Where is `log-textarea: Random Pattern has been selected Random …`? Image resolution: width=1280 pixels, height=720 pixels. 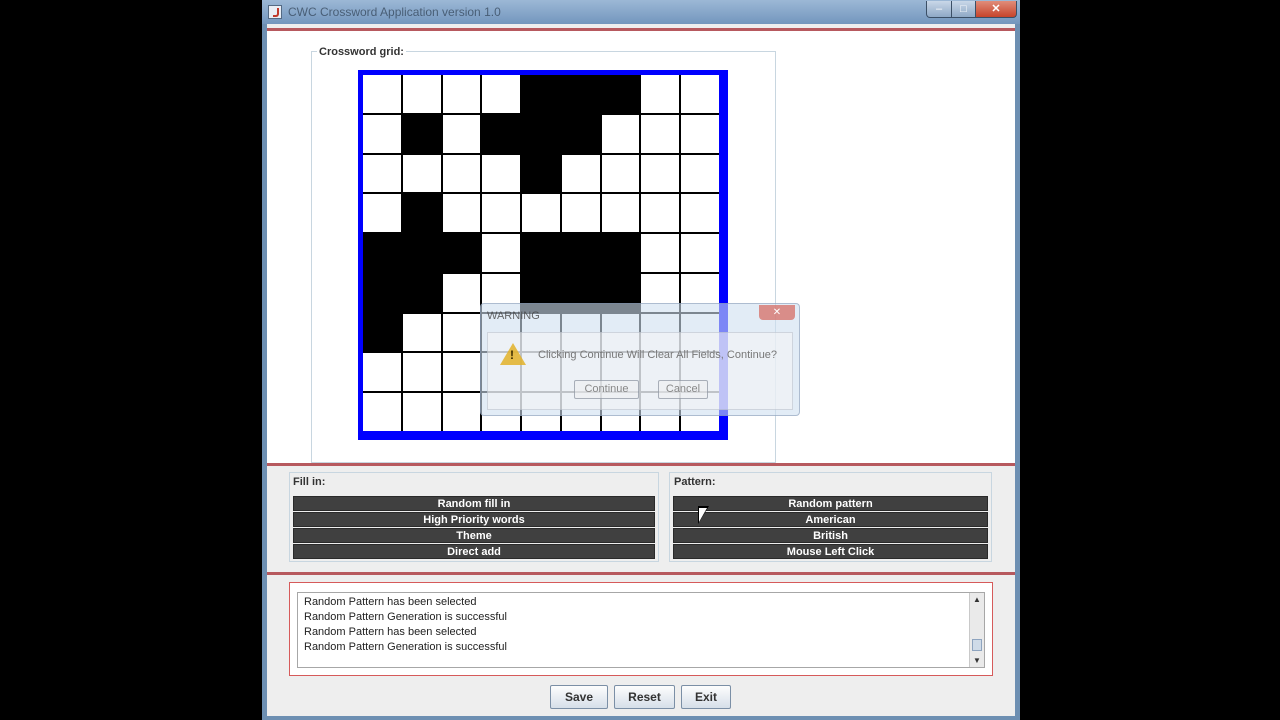
log-textarea: Random Pattern has been selected Random … is located at coordinates (641, 630).